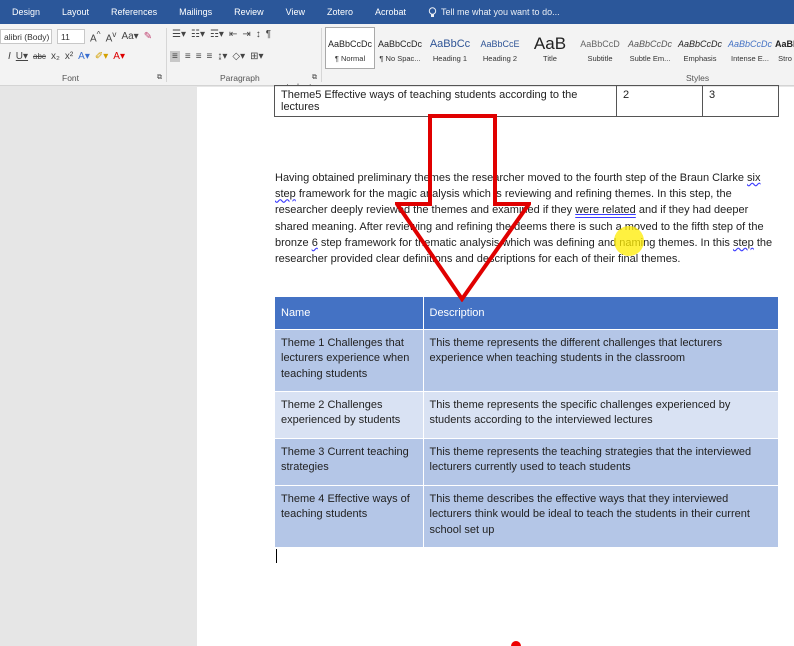 The height and width of the screenshot is (646, 794). I want to click on font-dialog-launcher-icon: ⧉, so click(159, 78).